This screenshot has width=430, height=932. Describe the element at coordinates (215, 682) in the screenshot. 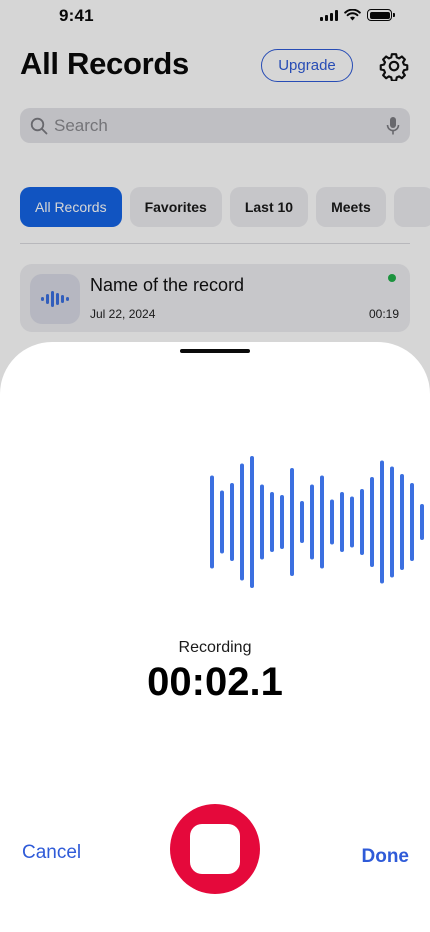

I see `recording-timer: 00:02.1` at that location.